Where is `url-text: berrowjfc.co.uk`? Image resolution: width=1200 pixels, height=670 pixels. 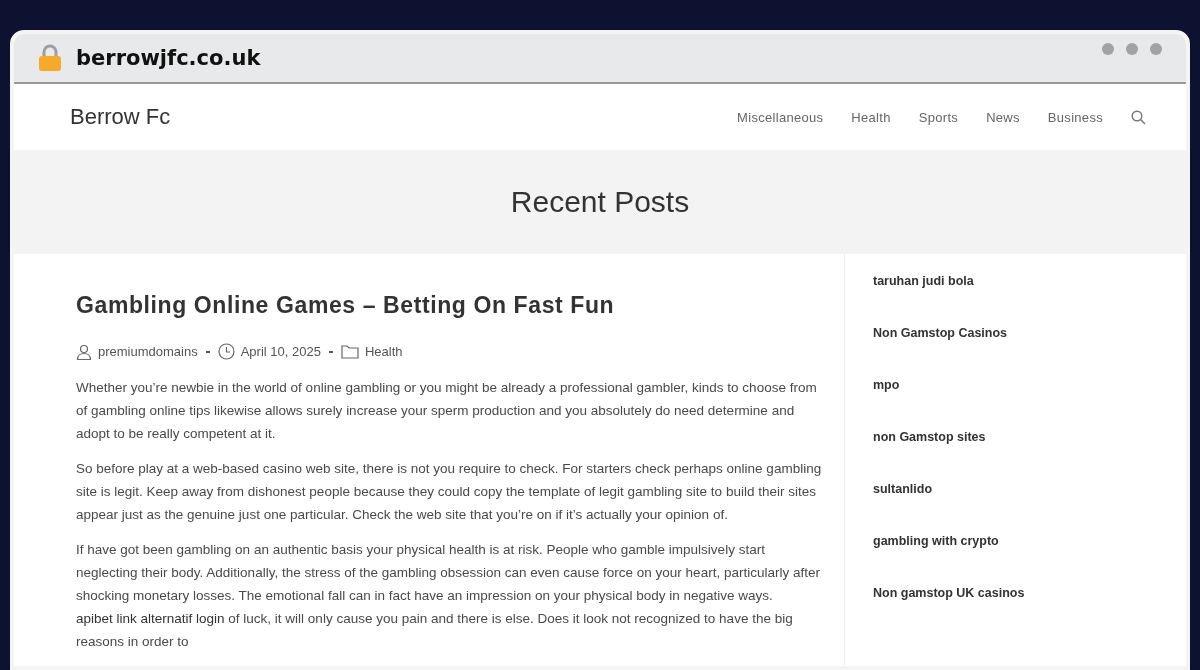 url-text: berrowjfc.co.uk is located at coordinates (168, 58).